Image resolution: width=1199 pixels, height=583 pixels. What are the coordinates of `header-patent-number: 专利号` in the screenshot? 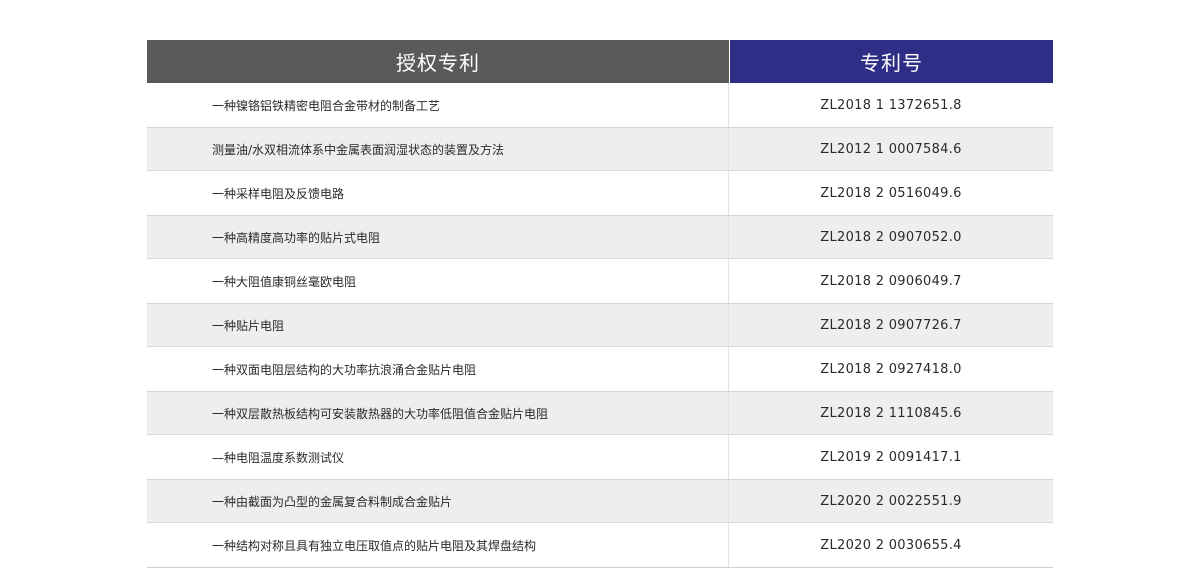 It's located at (891, 61).